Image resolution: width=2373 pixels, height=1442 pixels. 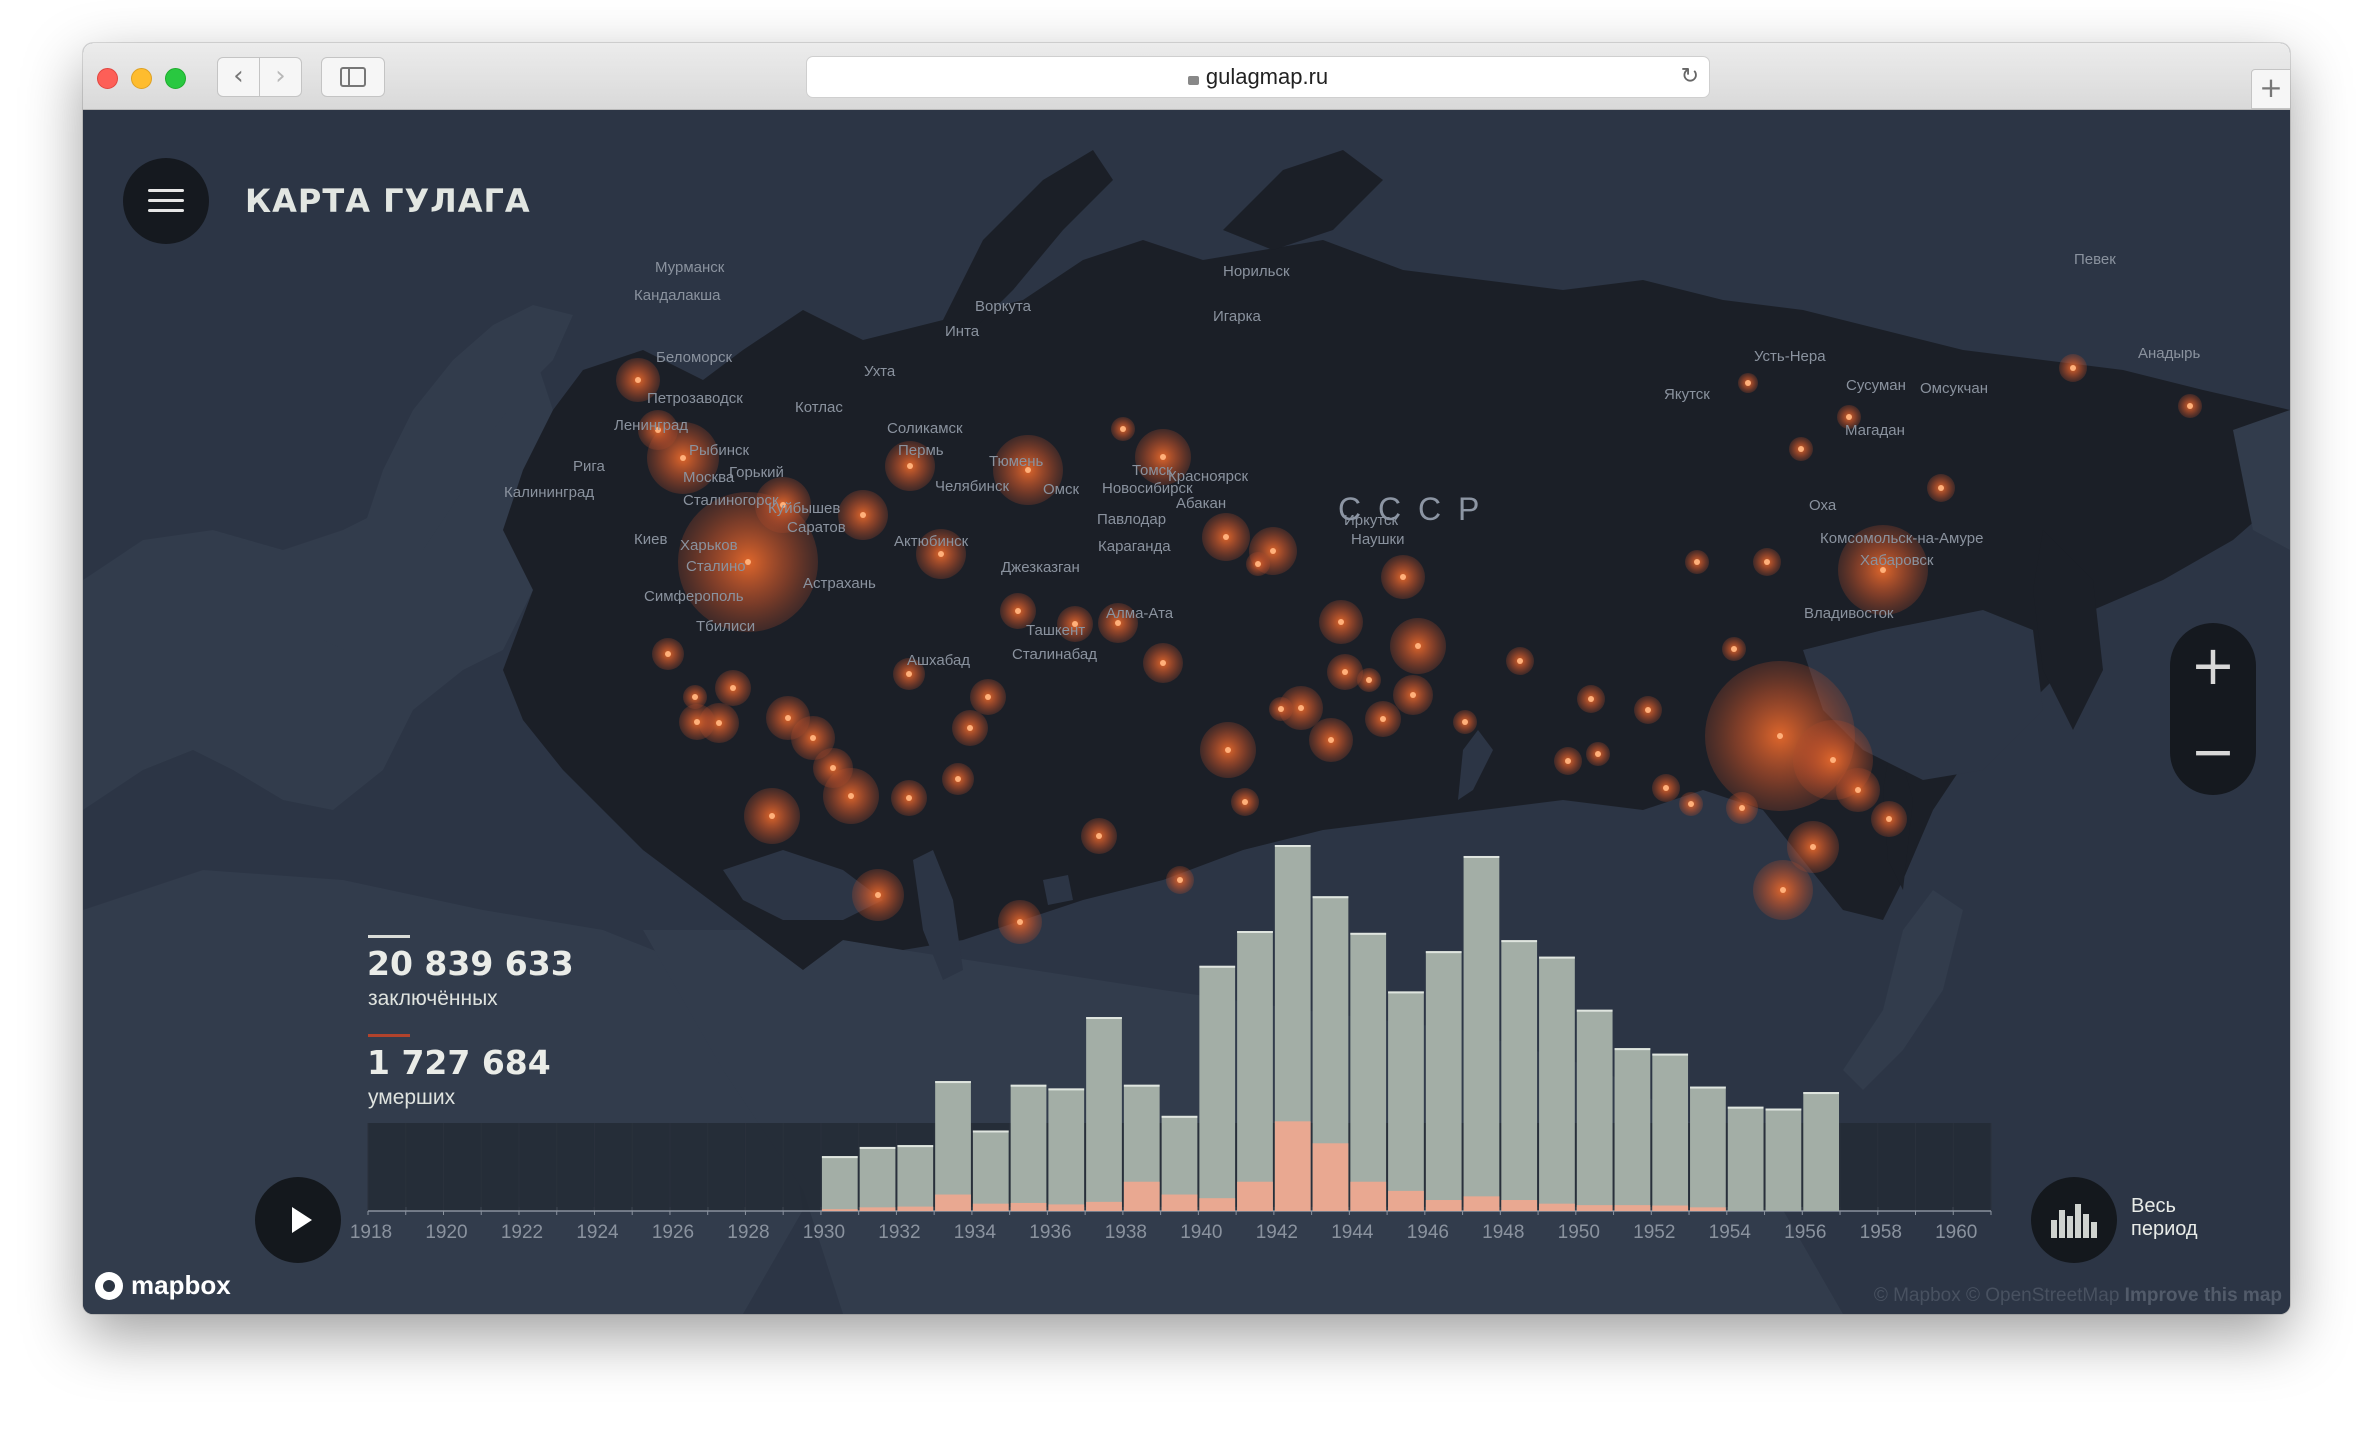 I want to click on minimize-window-button, so click(x=141, y=78).